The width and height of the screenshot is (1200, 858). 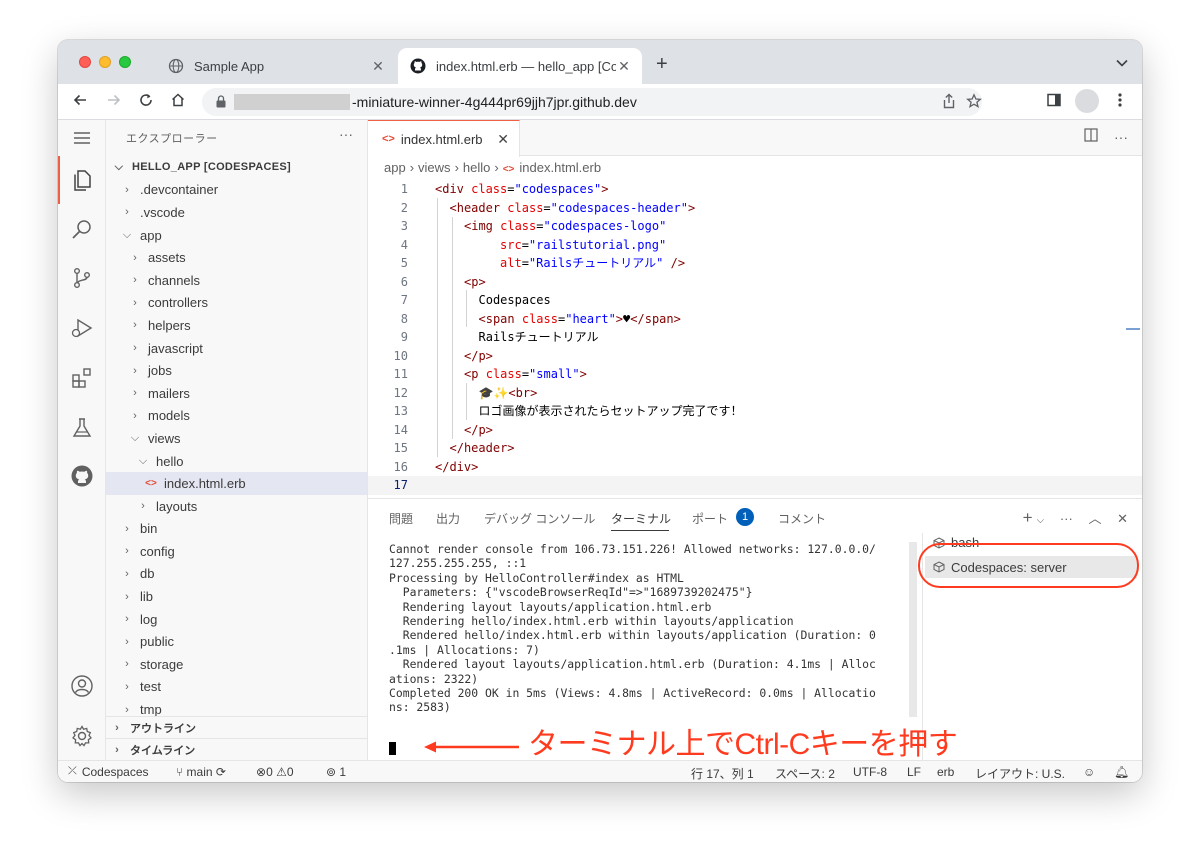 I want to click on tree-item-channels: › channels, so click(x=236, y=280).